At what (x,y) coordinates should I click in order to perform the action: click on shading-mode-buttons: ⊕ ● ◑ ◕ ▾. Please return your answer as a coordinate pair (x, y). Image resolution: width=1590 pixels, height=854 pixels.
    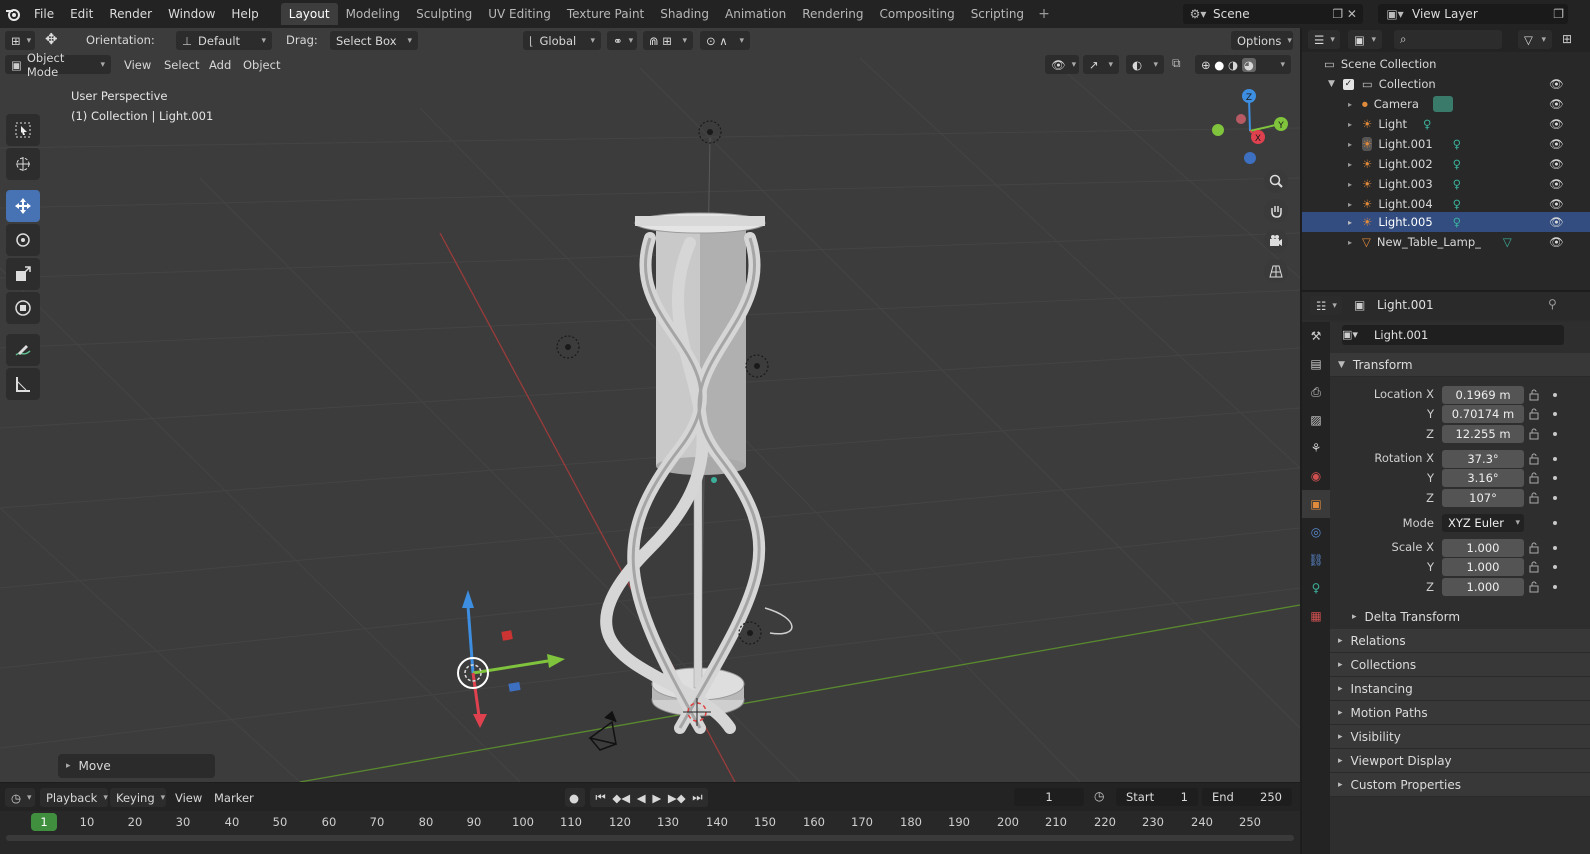
    Looking at the image, I should click on (1243, 64).